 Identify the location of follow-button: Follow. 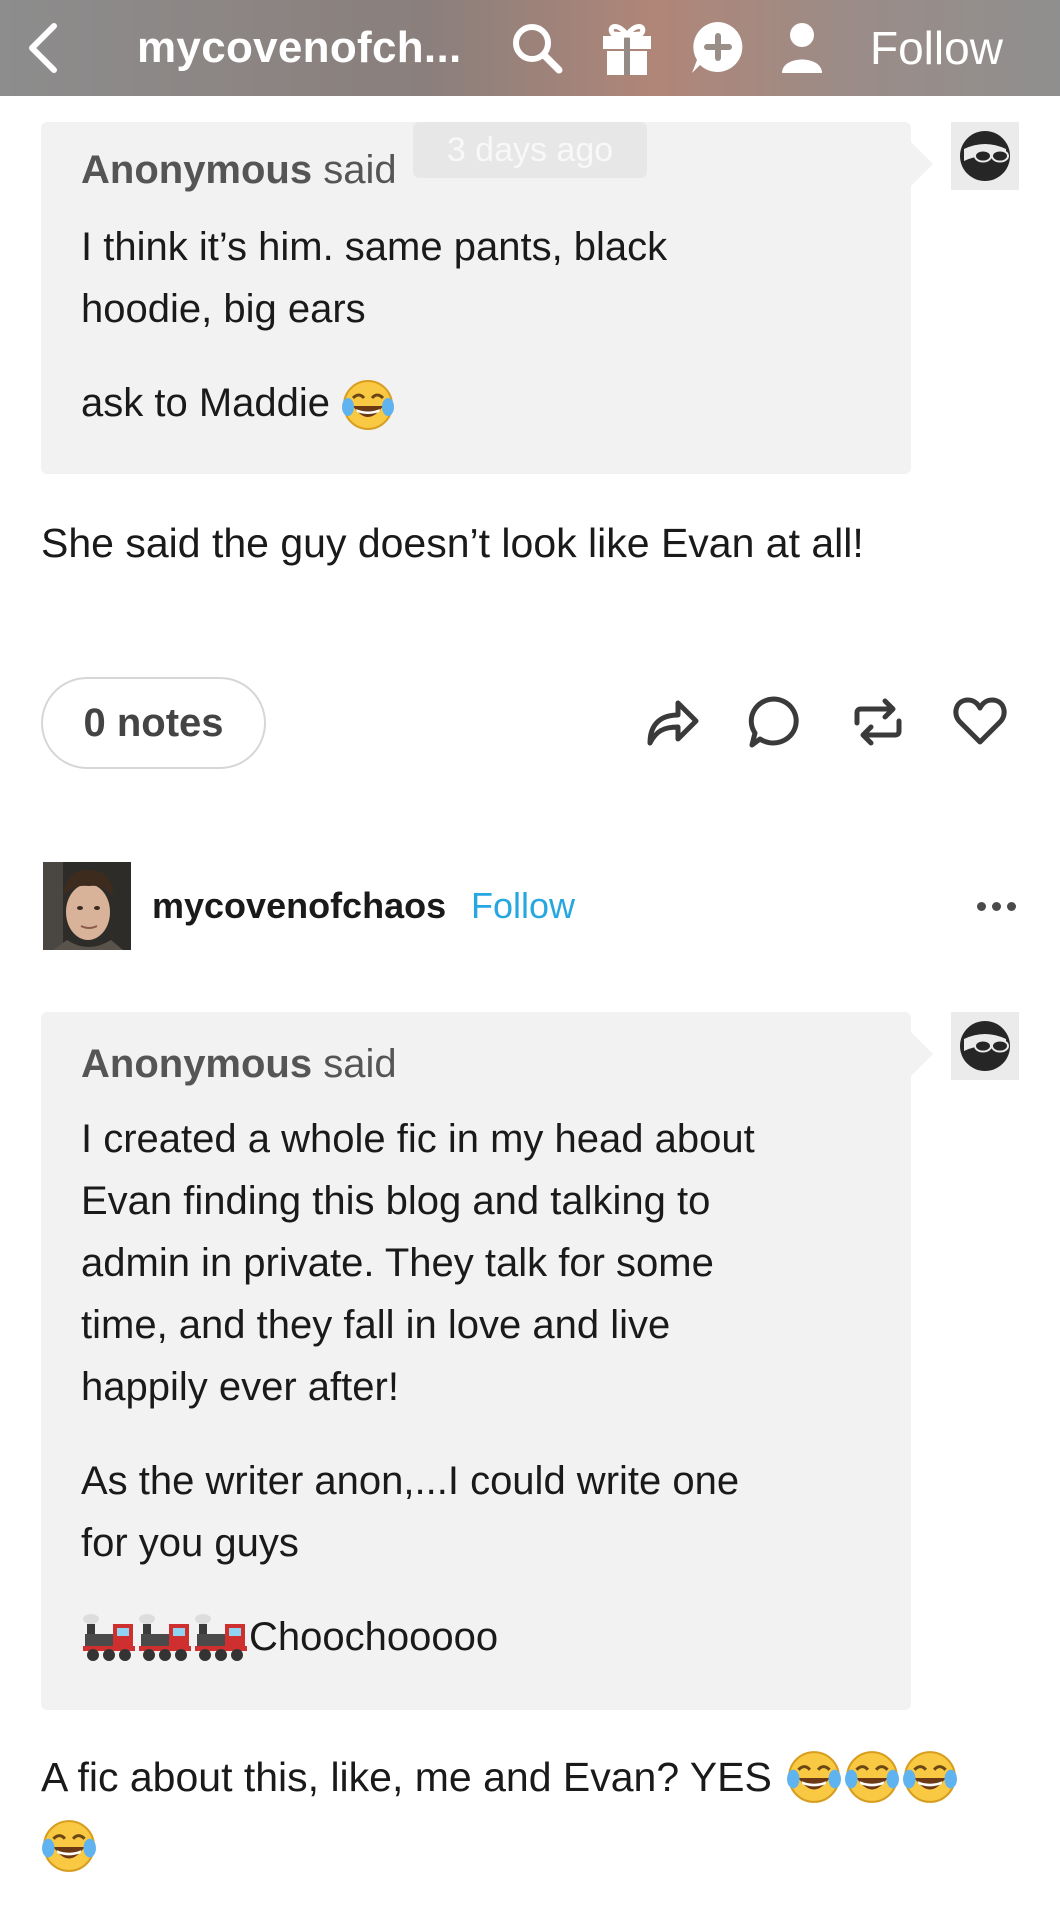
(936, 48).